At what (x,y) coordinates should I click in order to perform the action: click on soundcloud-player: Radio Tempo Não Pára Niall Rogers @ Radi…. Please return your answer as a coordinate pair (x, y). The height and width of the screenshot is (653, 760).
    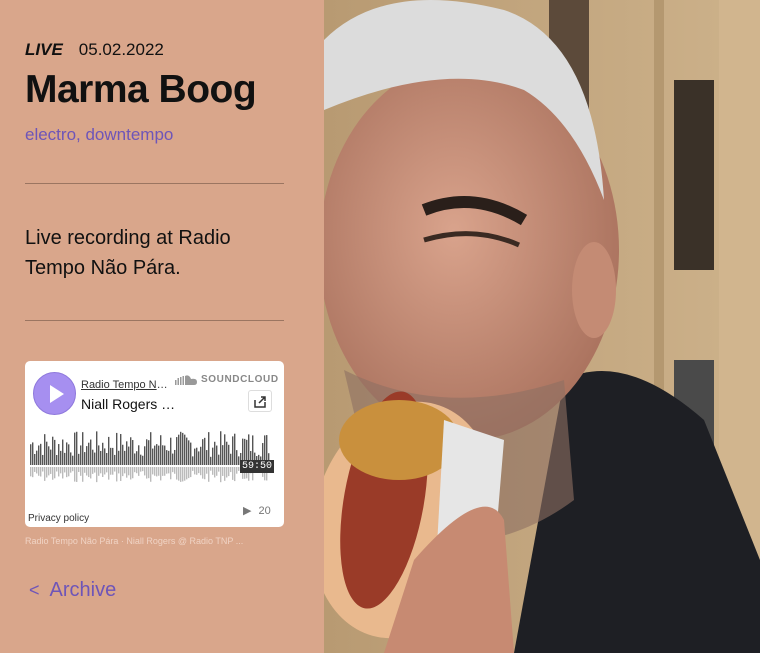
    Looking at the image, I should click on (154, 444).